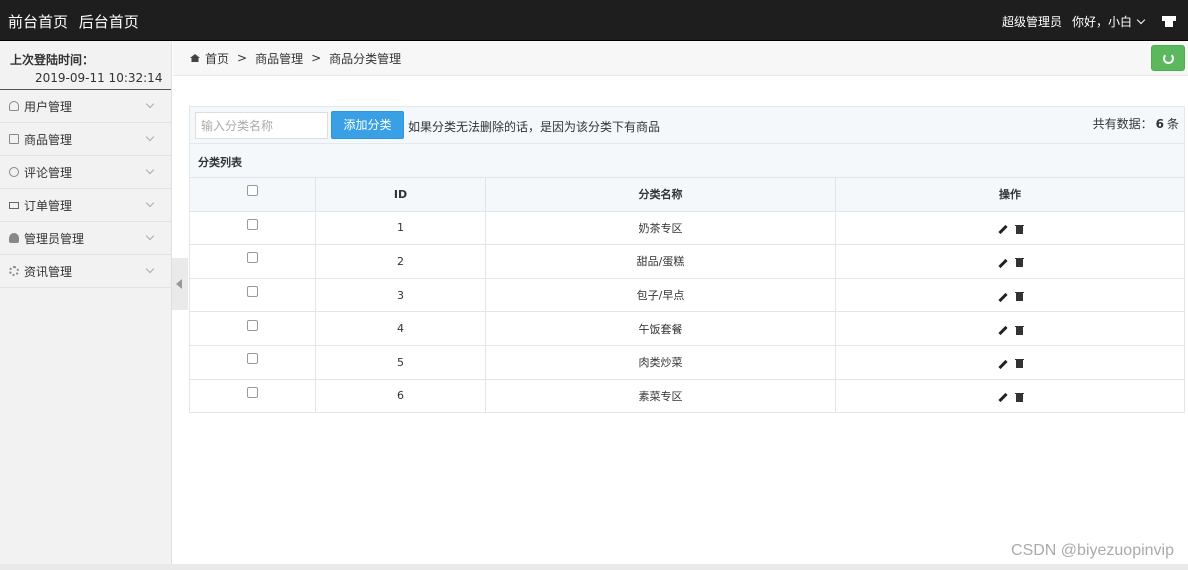 This screenshot has width=1188, height=570. What do you see at coordinates (85, 238) in the screenshot?
I see `sidebar-item-admins: 管理员管理` at bounding box center [85, 238].